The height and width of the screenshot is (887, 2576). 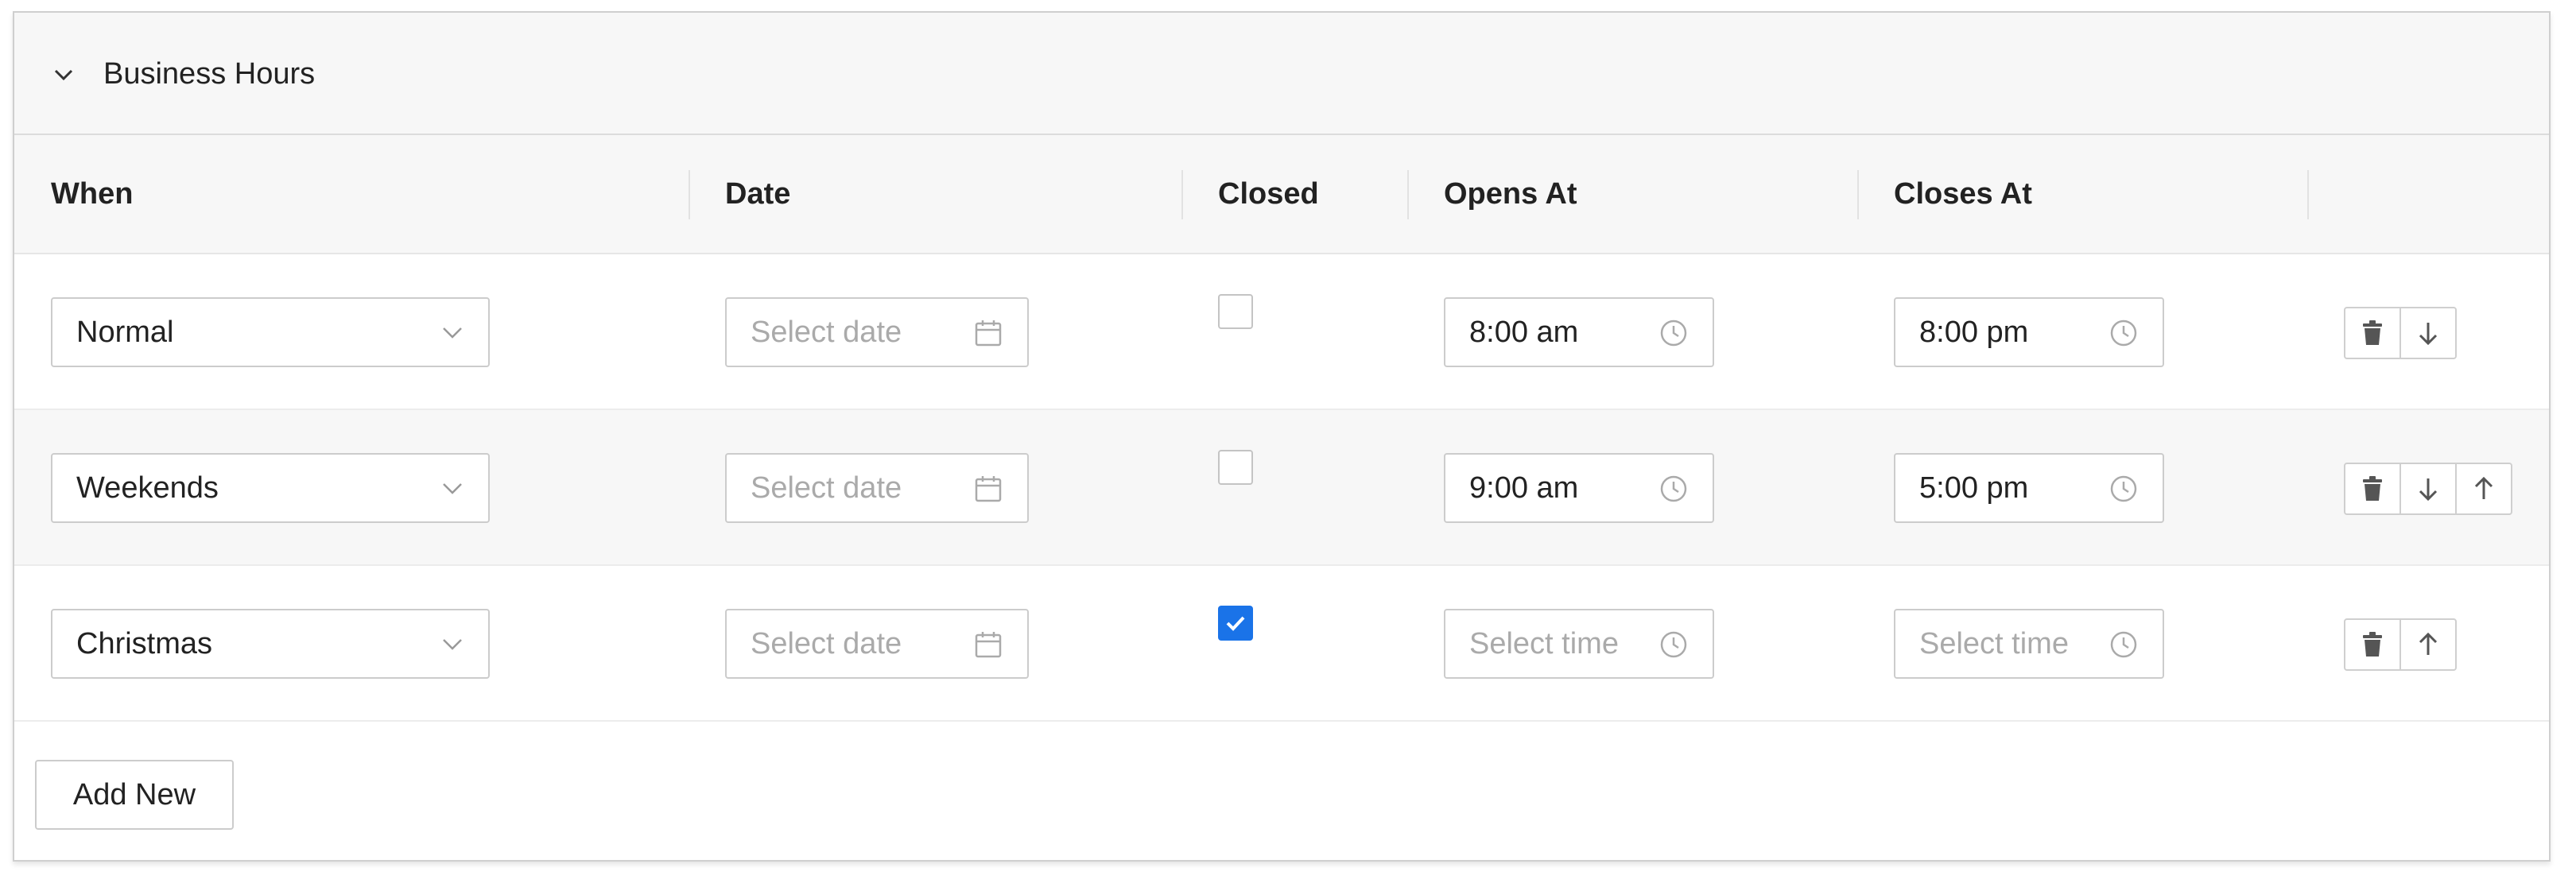 I want to click on opens-at-value: 8:00 am, so click(x=1524, y=332).